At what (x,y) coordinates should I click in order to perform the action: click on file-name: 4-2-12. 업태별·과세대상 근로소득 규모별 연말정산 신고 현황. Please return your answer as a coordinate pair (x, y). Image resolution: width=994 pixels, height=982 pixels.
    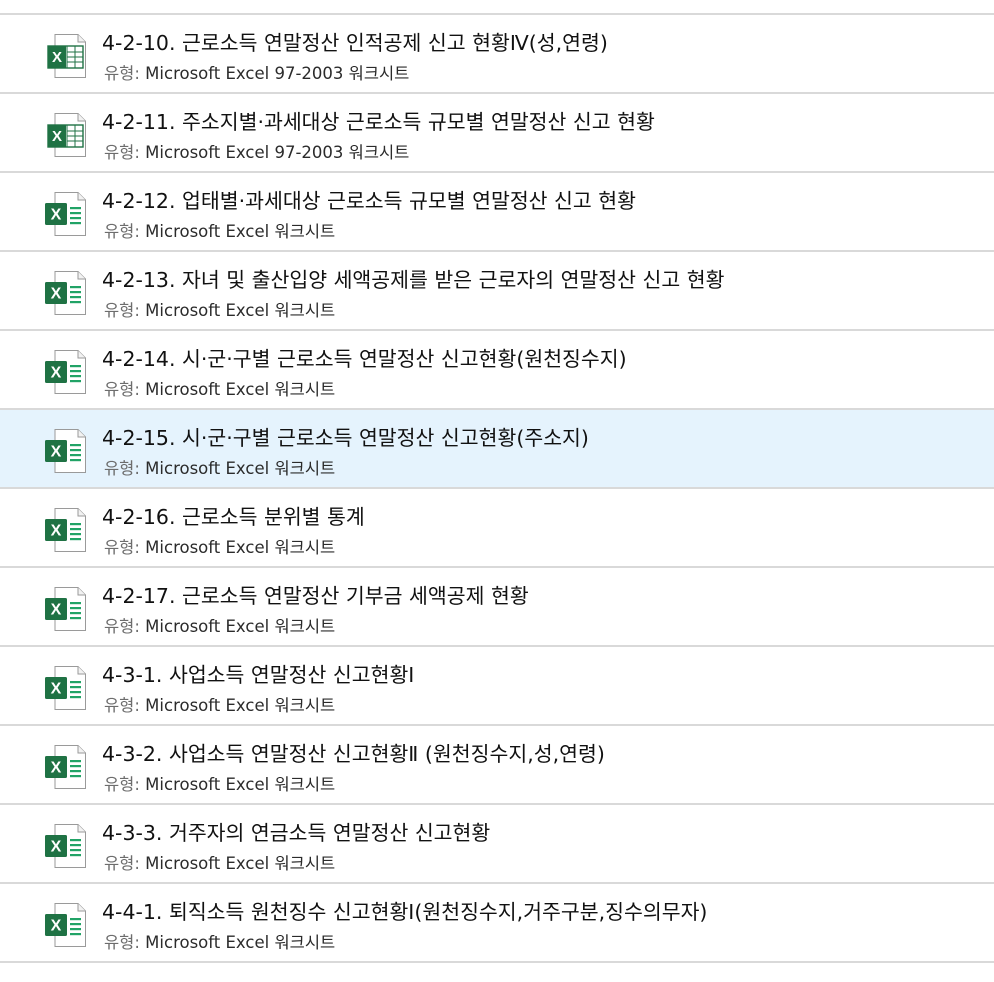
    Looking at the image, I should click on (369, 201).